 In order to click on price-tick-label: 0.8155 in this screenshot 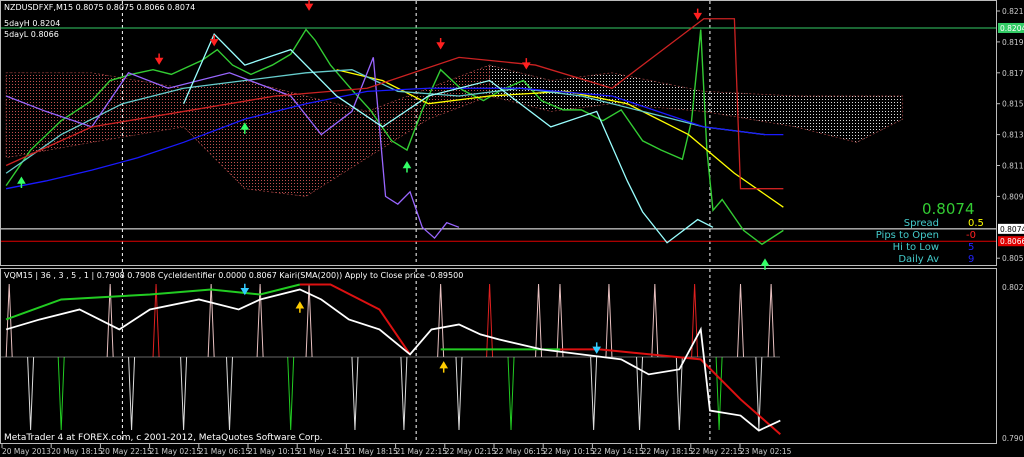, I will do `click(1013, 104)`.